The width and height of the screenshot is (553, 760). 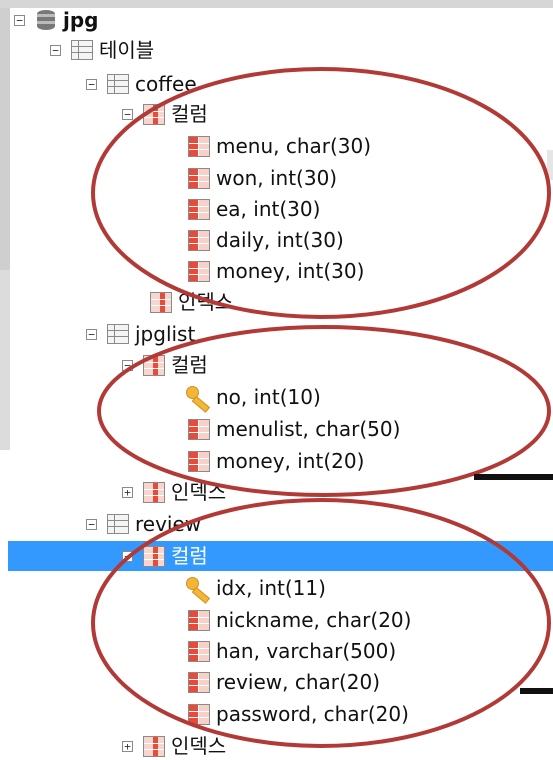 I want to click on tree-node-table-jpglist: − jpglist, so click(x=140, y=334).